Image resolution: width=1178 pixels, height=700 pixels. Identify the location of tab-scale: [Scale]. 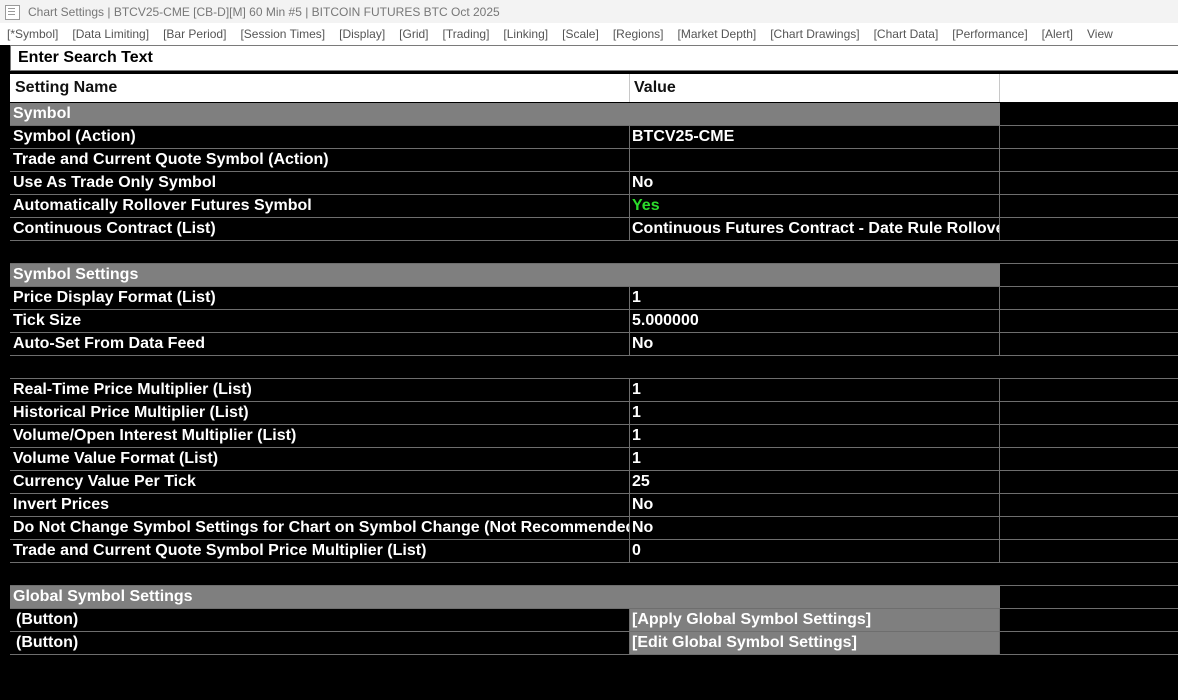
(580, 34).